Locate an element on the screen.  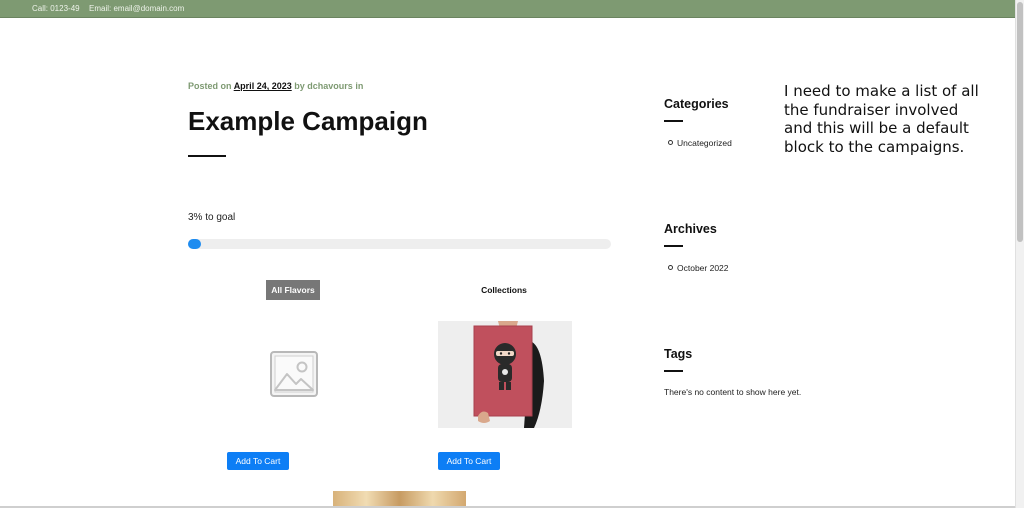
contact-phone: Call: 0123-49 is located at coordinates (56, 8).